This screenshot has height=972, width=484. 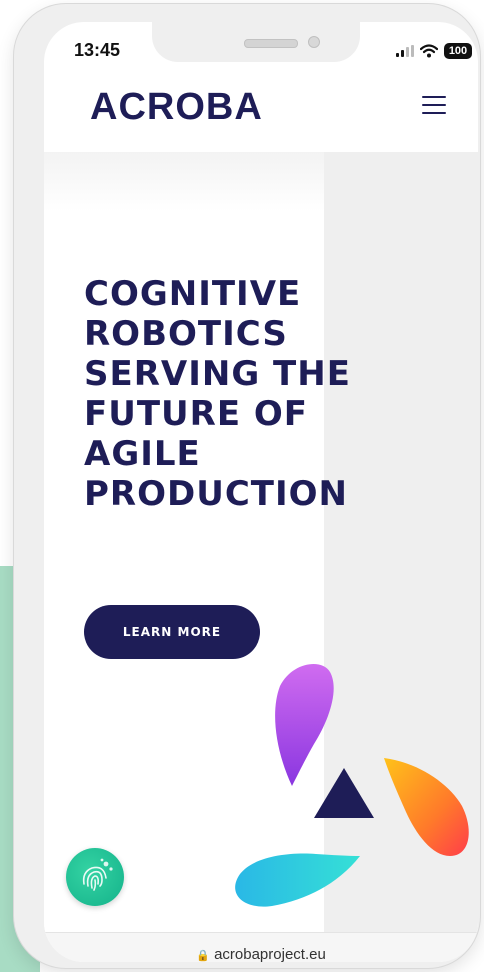 I want to click on address-bar: 🔒 acrobaproject.eu, so click(x=261, y=954).